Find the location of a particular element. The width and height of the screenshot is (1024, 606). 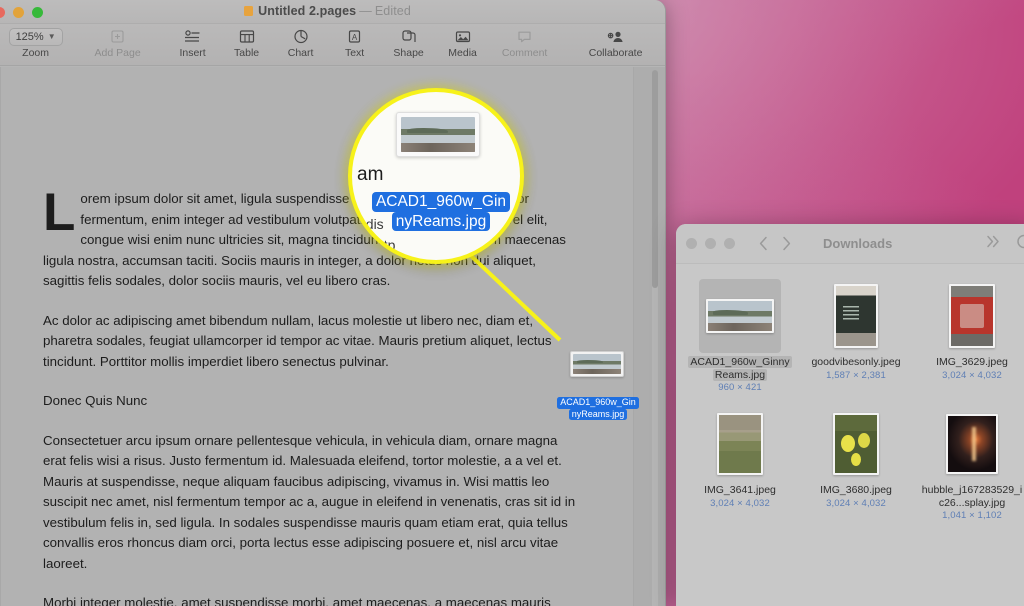

stop-sign-photo-thumb is located at coordinates (972, 316).